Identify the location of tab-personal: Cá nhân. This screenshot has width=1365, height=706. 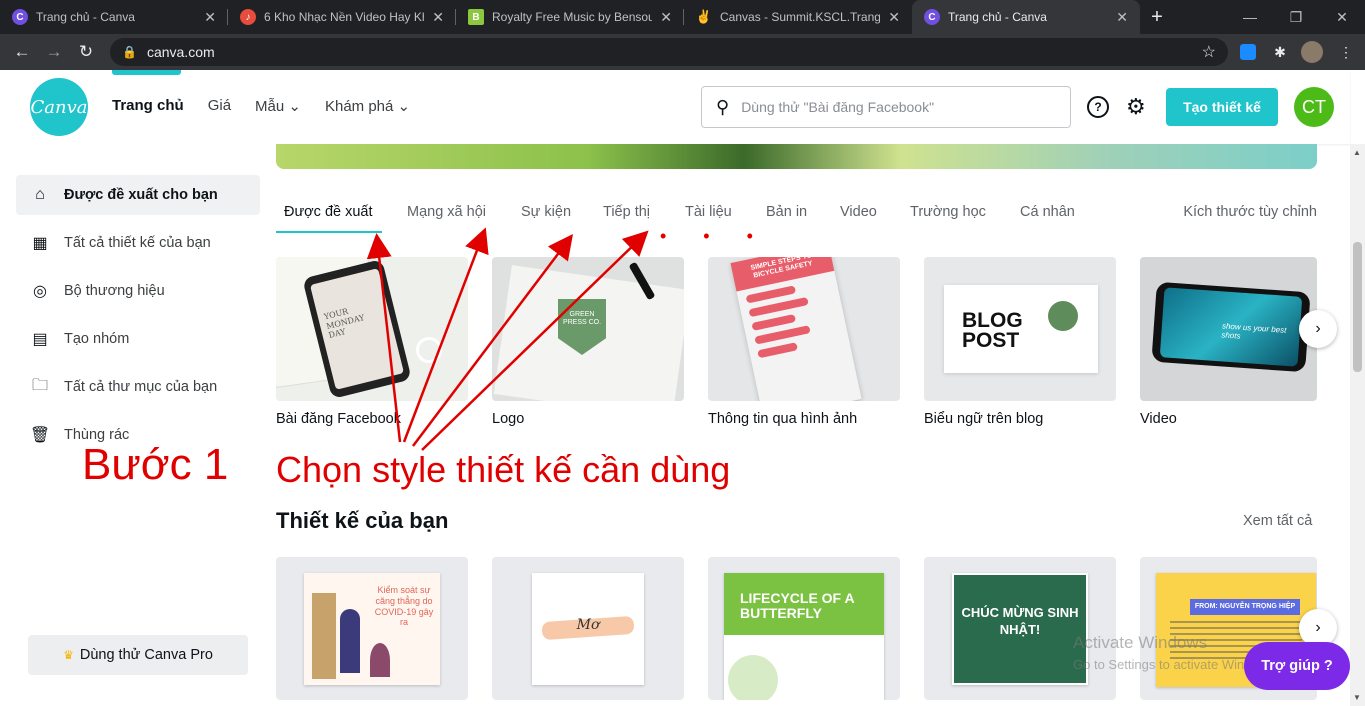
(1047, 212).